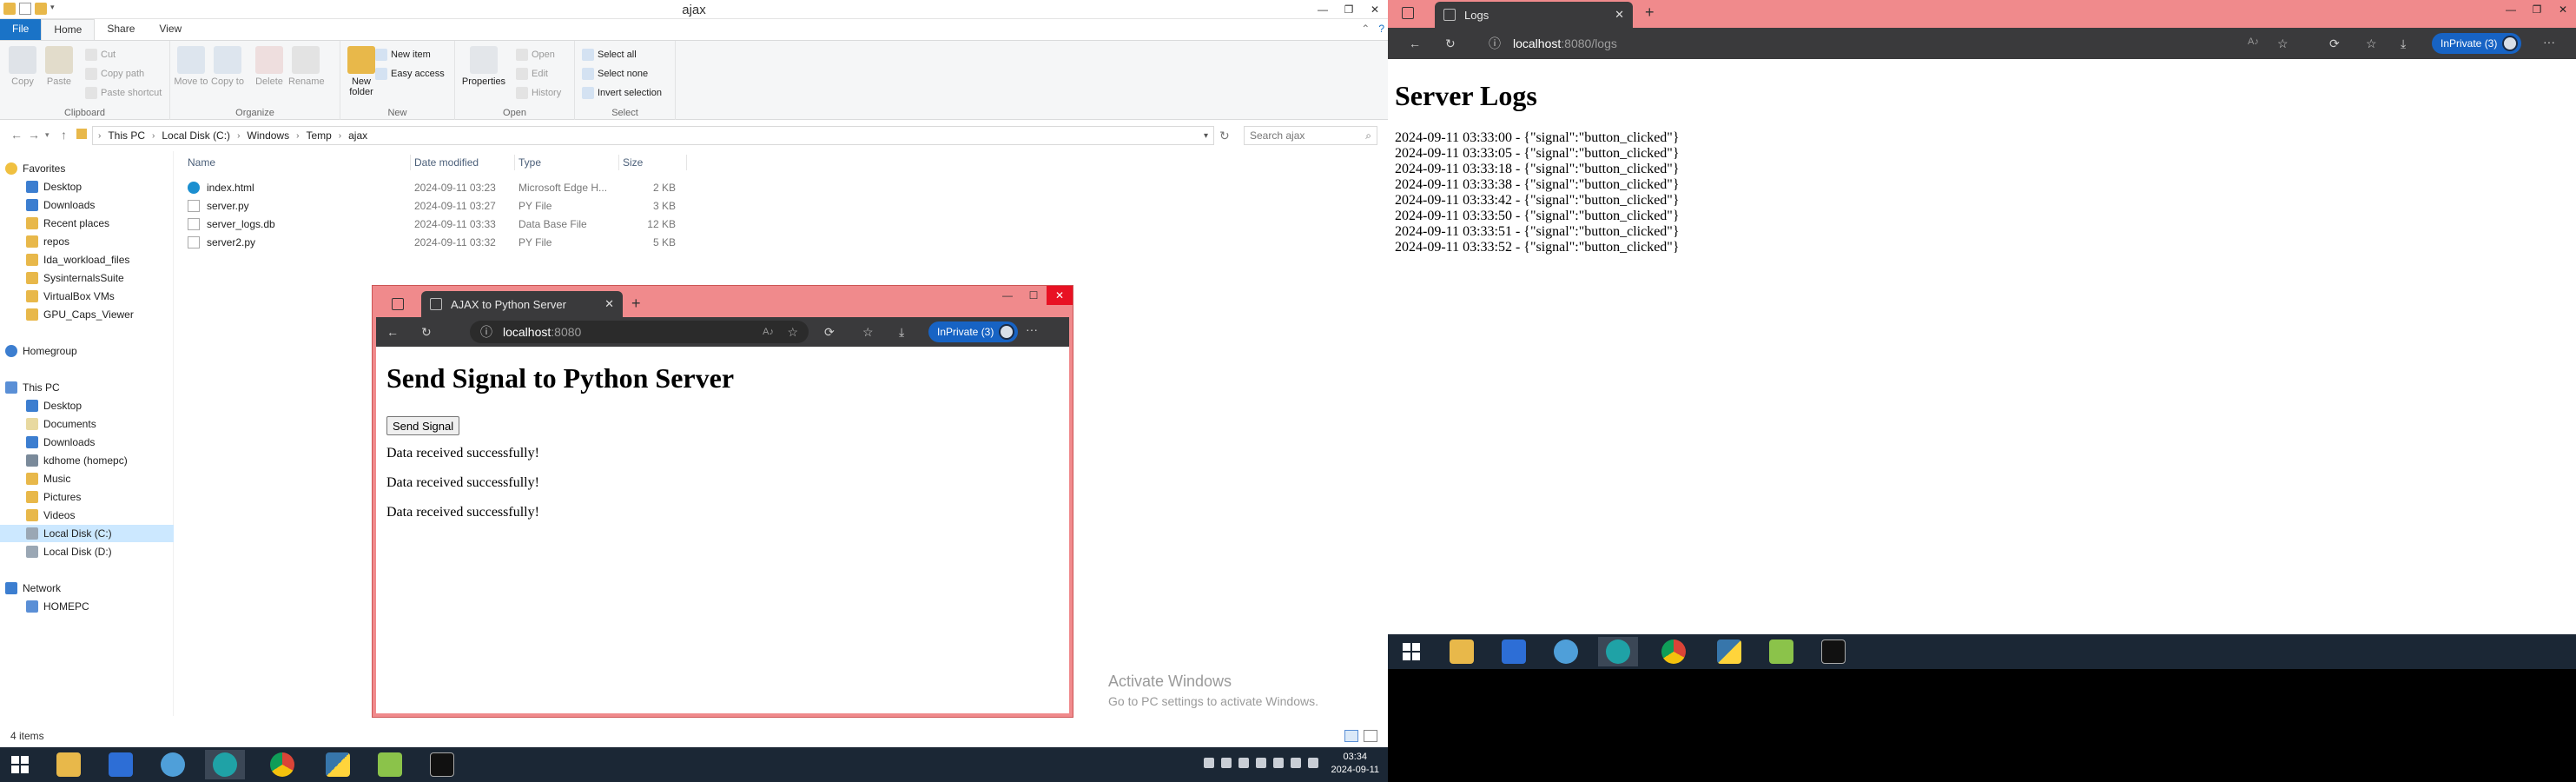 The width and height of the screenshot is (2576, 782). I want to click on file-row: server.py 2024-09-11 03:27 PY File 3 KB, so click(486, 206).